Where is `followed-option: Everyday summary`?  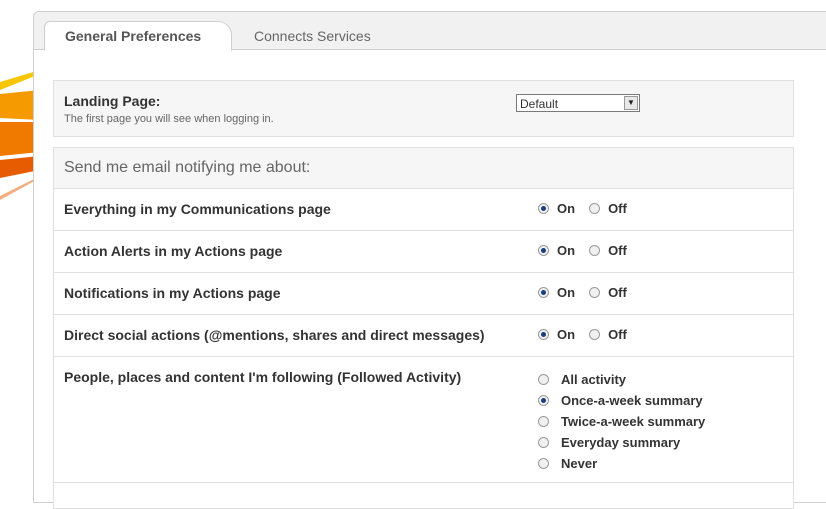
followed-option: Everyday summary is located at coordinates (628, 442).